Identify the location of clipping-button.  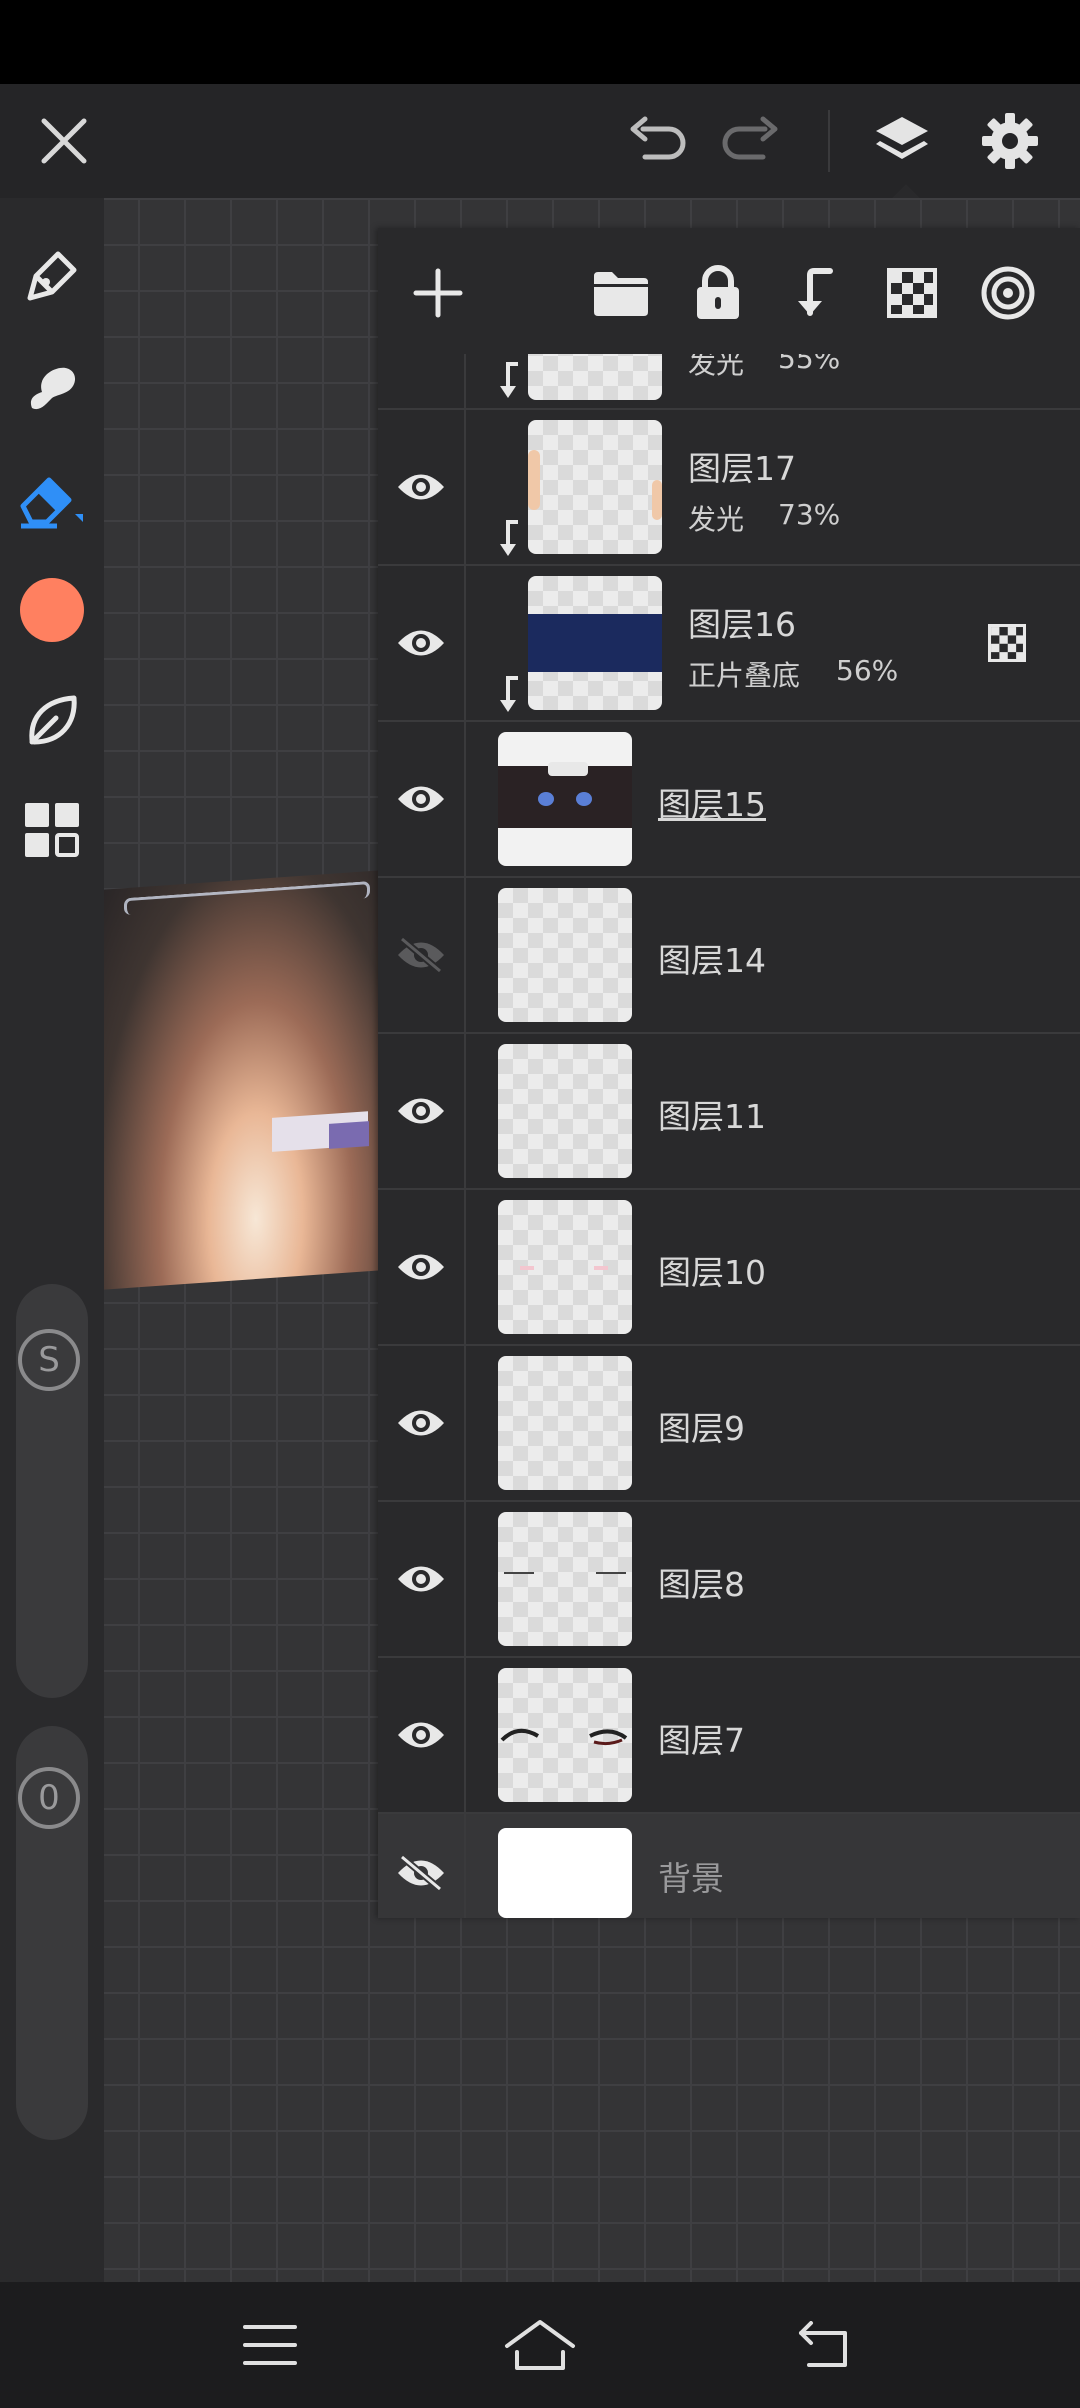
(815, 293).